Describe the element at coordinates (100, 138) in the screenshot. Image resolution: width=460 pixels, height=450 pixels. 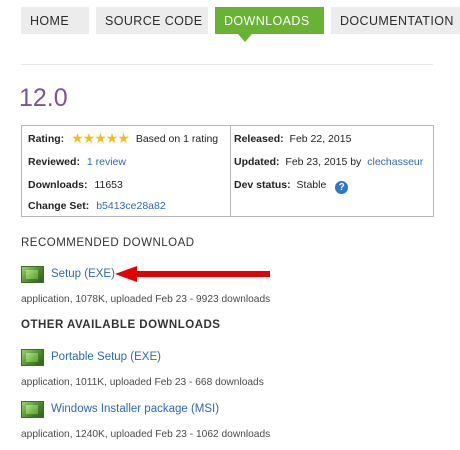
I see `rating-stars: ★★★★★` at that location.